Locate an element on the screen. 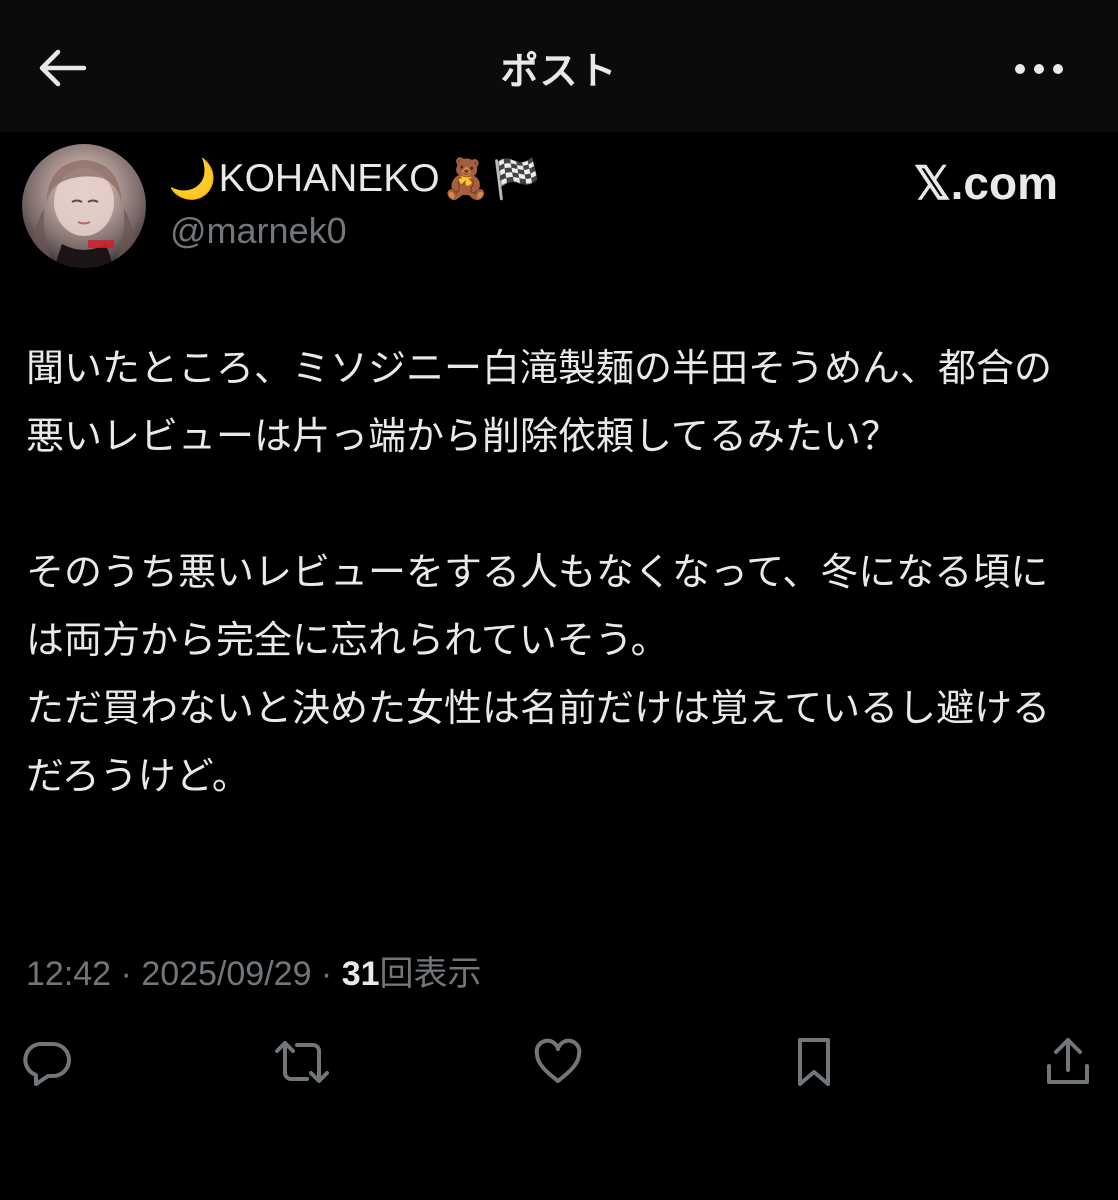 The width and height of the screenshot is (1118, 1200). reply-button is located at coordinates (48, 1062).